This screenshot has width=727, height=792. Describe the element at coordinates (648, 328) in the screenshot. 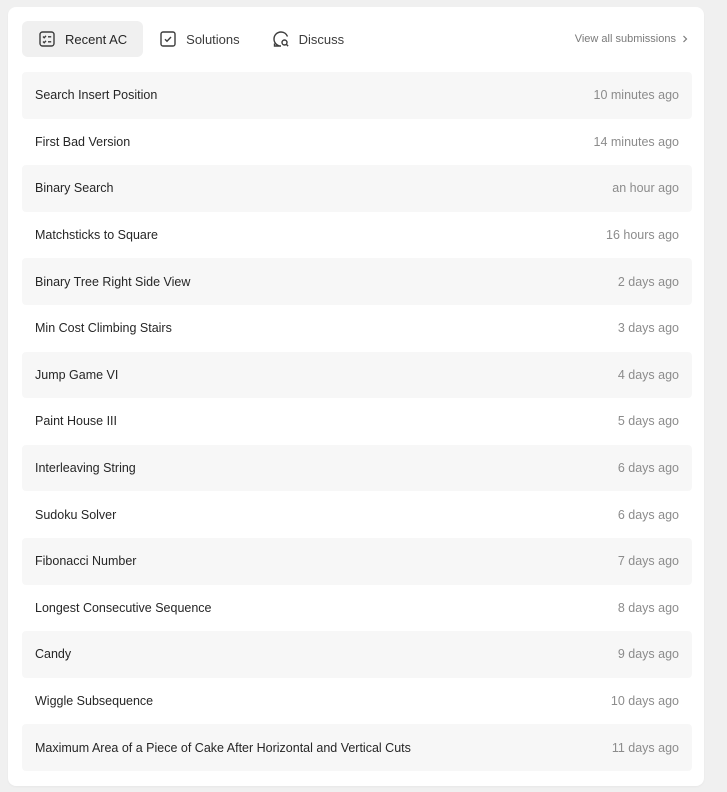

I see `submission-time: 3 days ago` at that location.